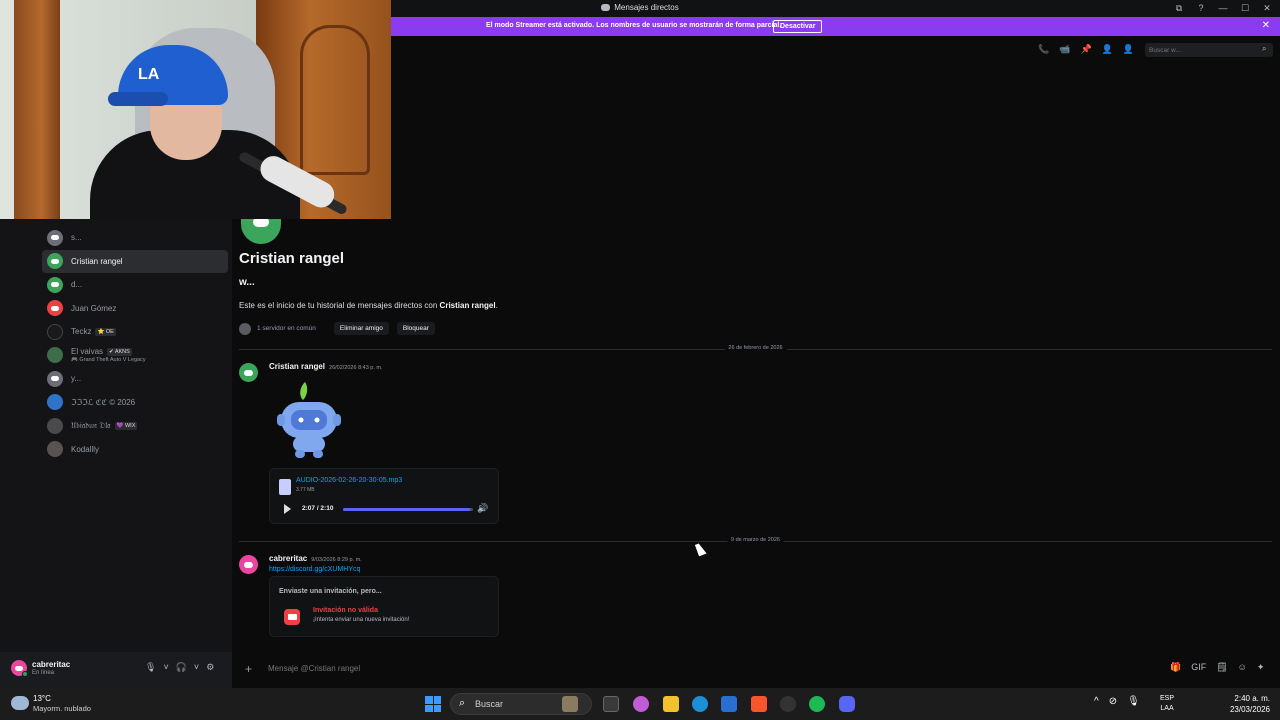 This screenshot has width=1280, height=720. What do you see at coordinates (482, 508) in the screenshot?
I see `volume-icon: 🔊` at bounding box center [482, 508].